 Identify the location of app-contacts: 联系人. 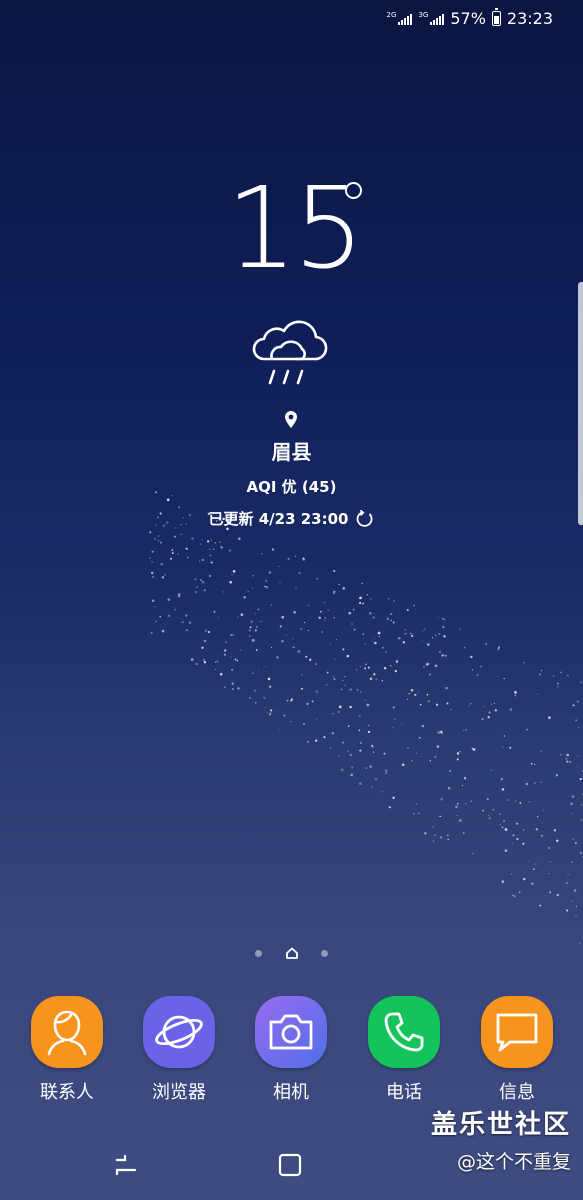
(67, 1050).